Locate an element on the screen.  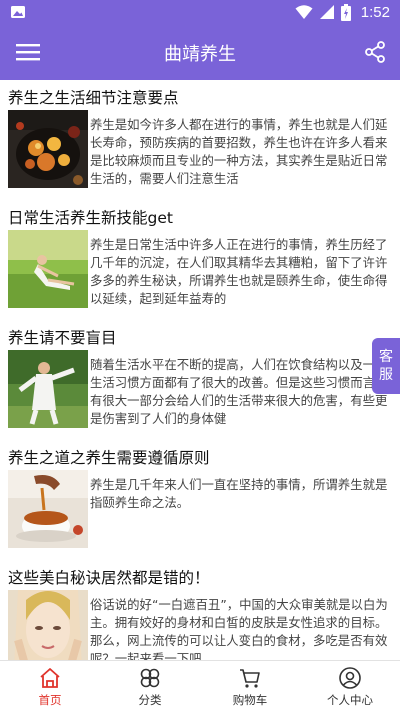
article-description: 养生是几千年来人们一直在坚持的事情，所谓养生就是指颐养生命之法。 is located at coordinates (239, 493).